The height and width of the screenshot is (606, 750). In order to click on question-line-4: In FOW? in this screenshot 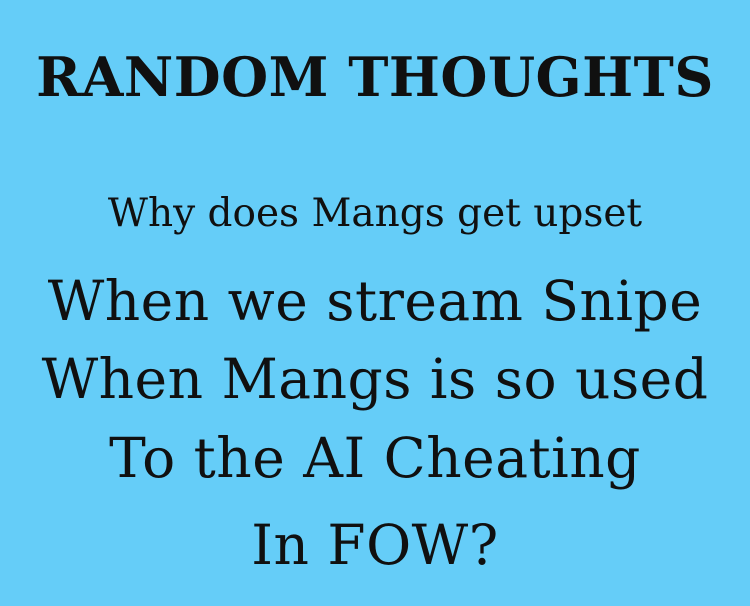, I will do `click(375, 545)`.